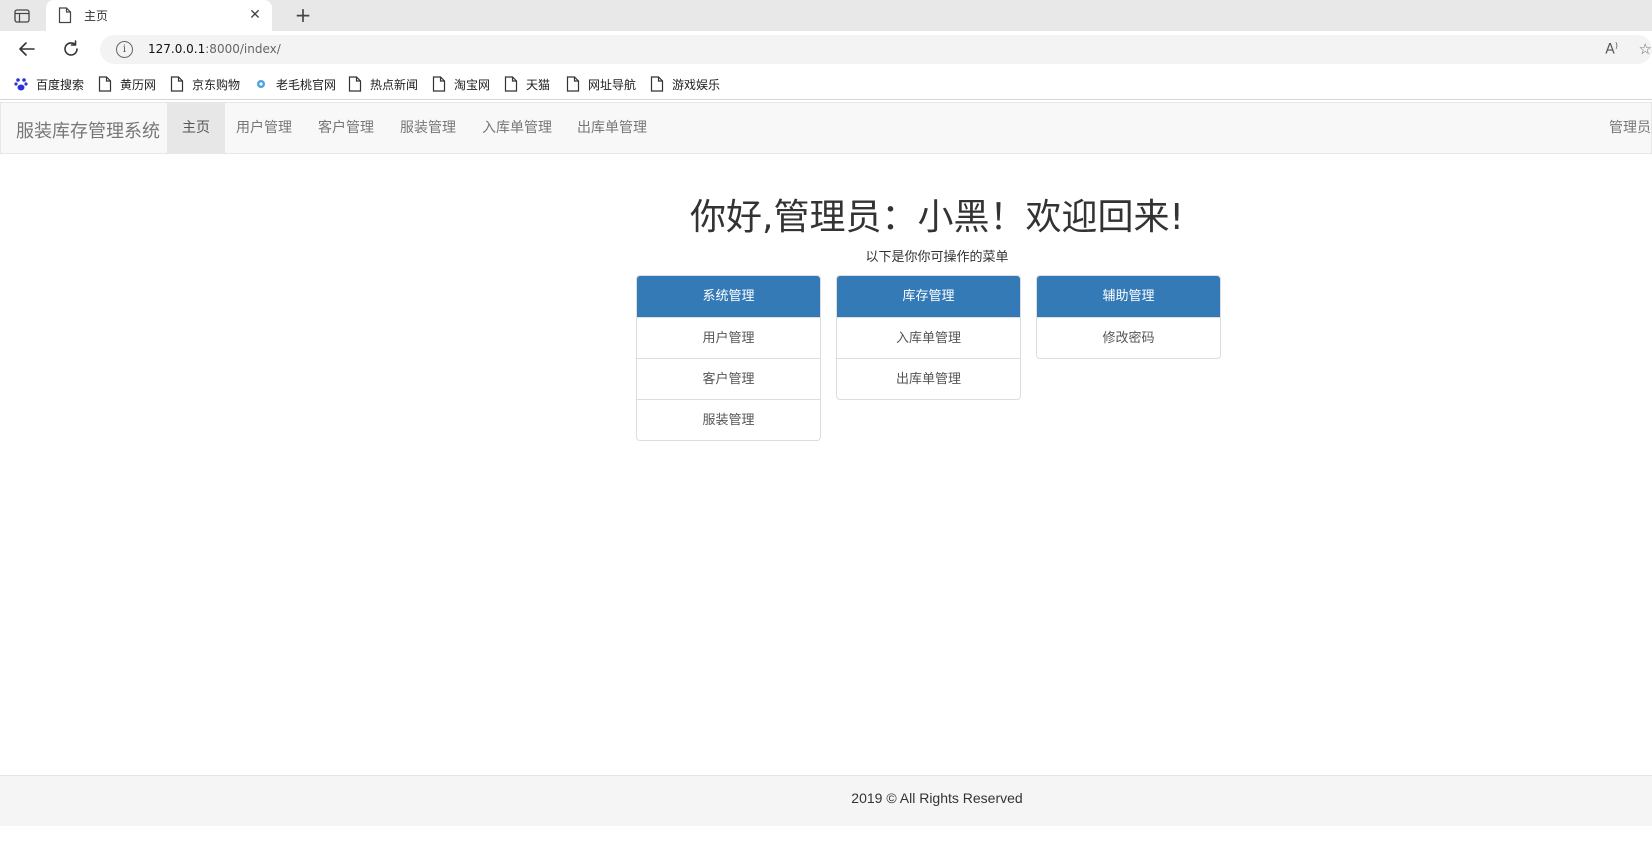 This screenshot has width=1652, height=853. What do you see at coordinates (826, 839) in the screenshot?
I see `page-bottom-area` at bounding box center [826, 839].